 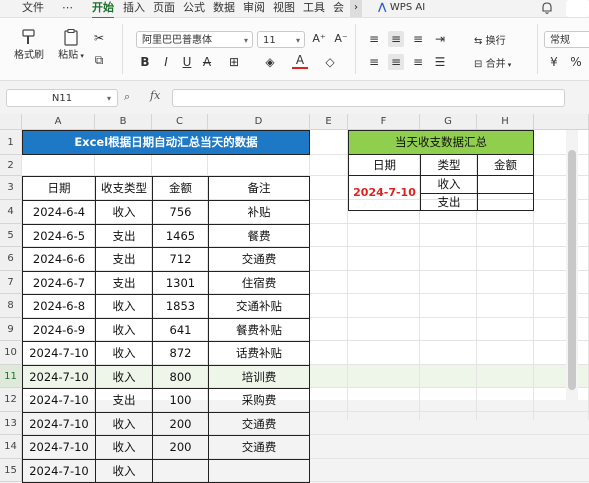 I want to click on column-header-g: G, so click(x=448, y=122).